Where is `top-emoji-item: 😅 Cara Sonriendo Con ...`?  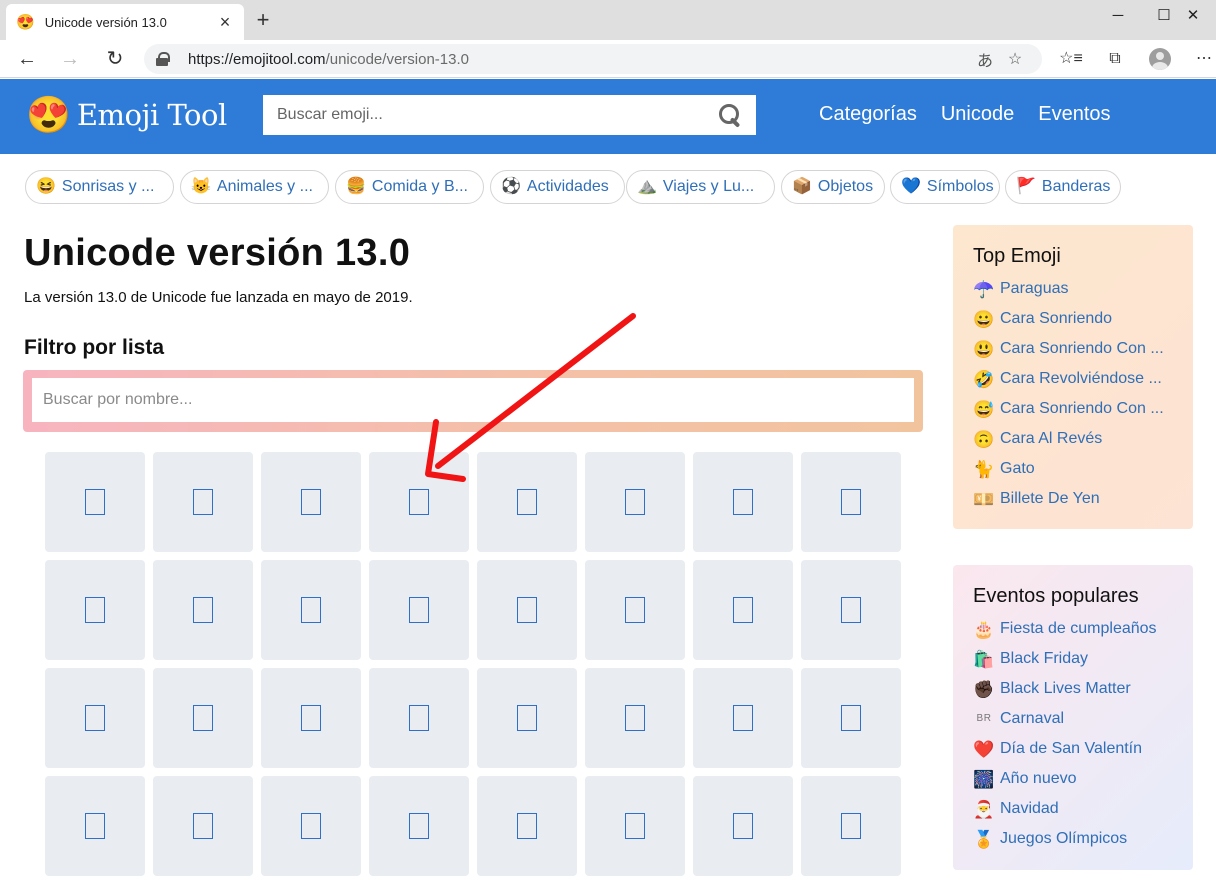
top-emoji-item: 😅 Cara Sonriendo Con ... is located at coordinates (1073, 409).